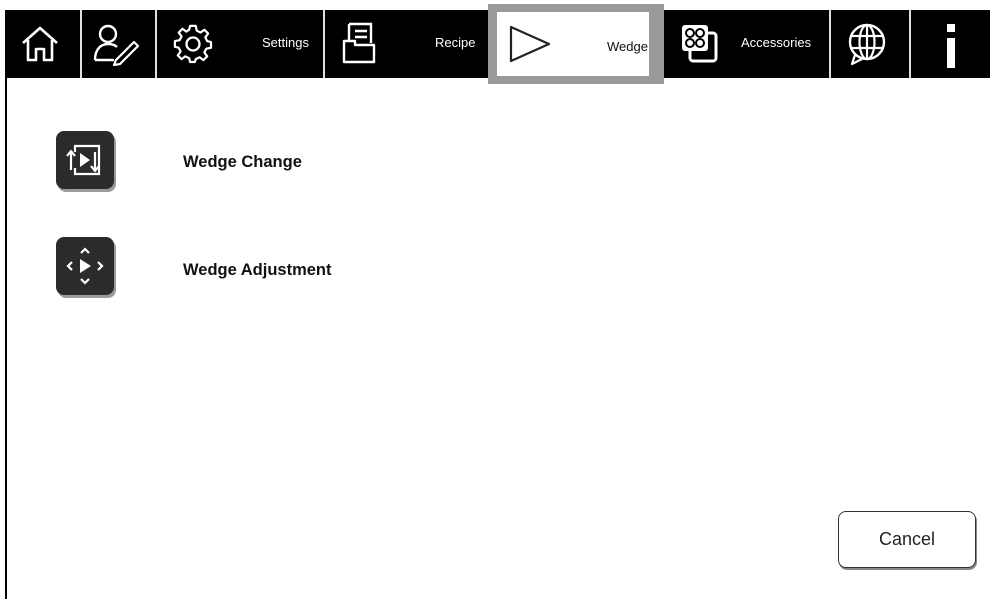 This screenshot has width=990, height=599. I want to click on info-icon, so click(951, 46).